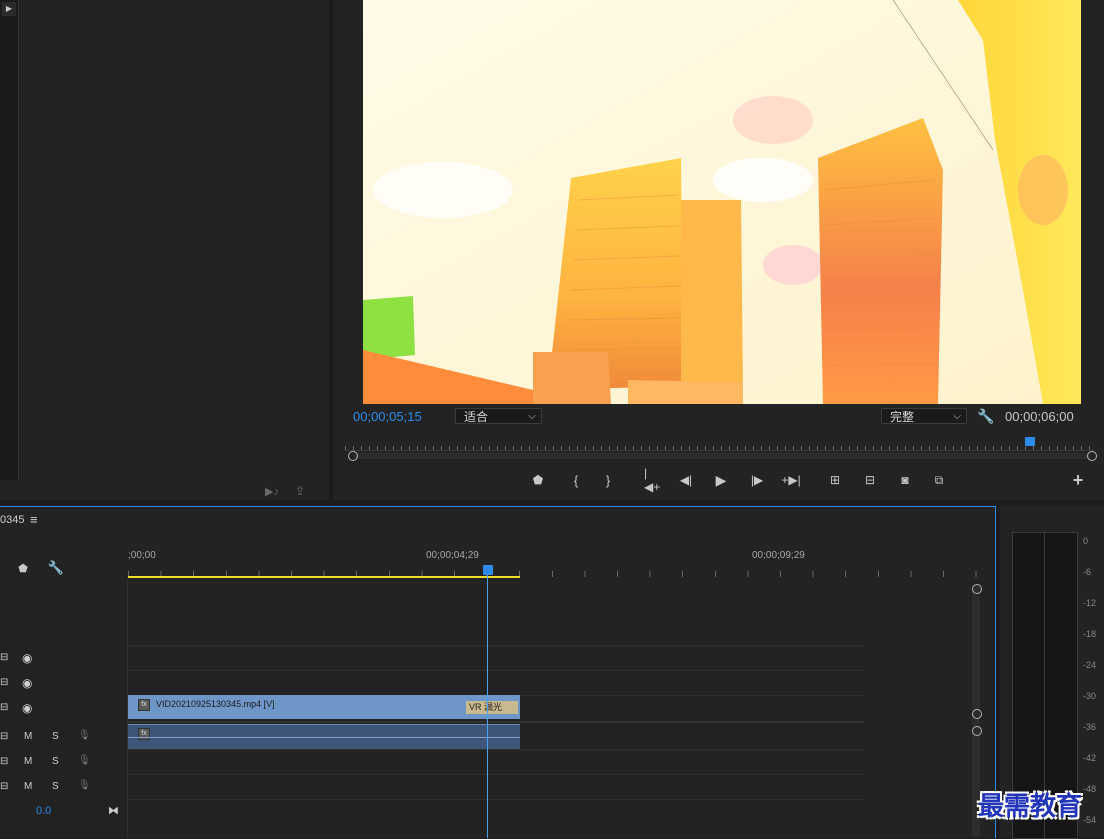 Image resolution: width=1104 pixels, height=839 pixels. Describe the element at coordinates (905, 480) in the screenshot. I see `export-frame-icon: ◙` at that location.